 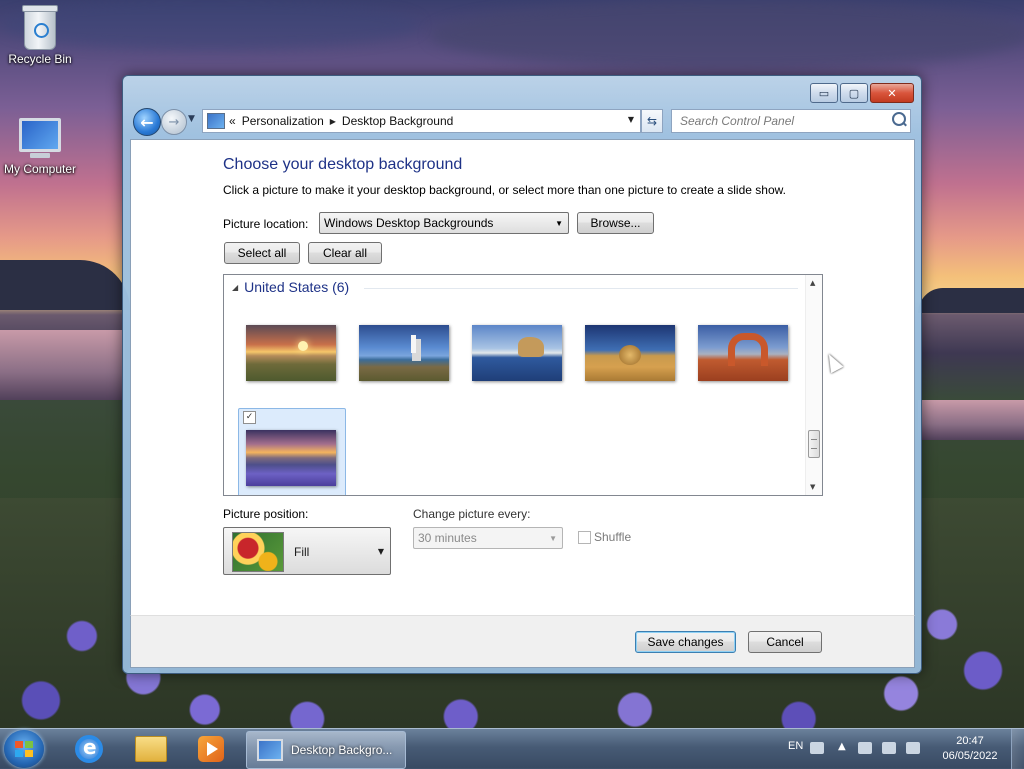 What do you see at coordinates (814, 444) in the screenshot?
I see `scrollbar-thumb` at bounding box center [814, 444].